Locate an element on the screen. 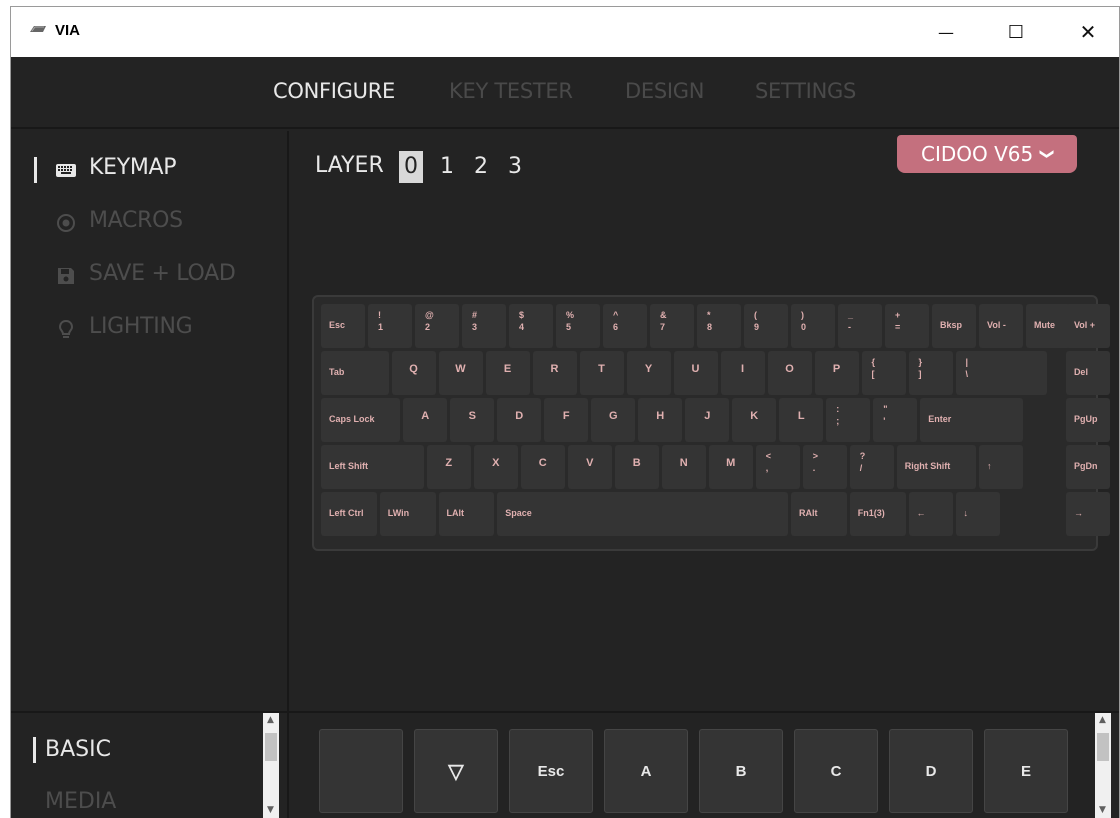 Image resolution: width=1120 pixels, height=818 pixels. key-2-0: Caps Lock is located at coordinates (361, 420).